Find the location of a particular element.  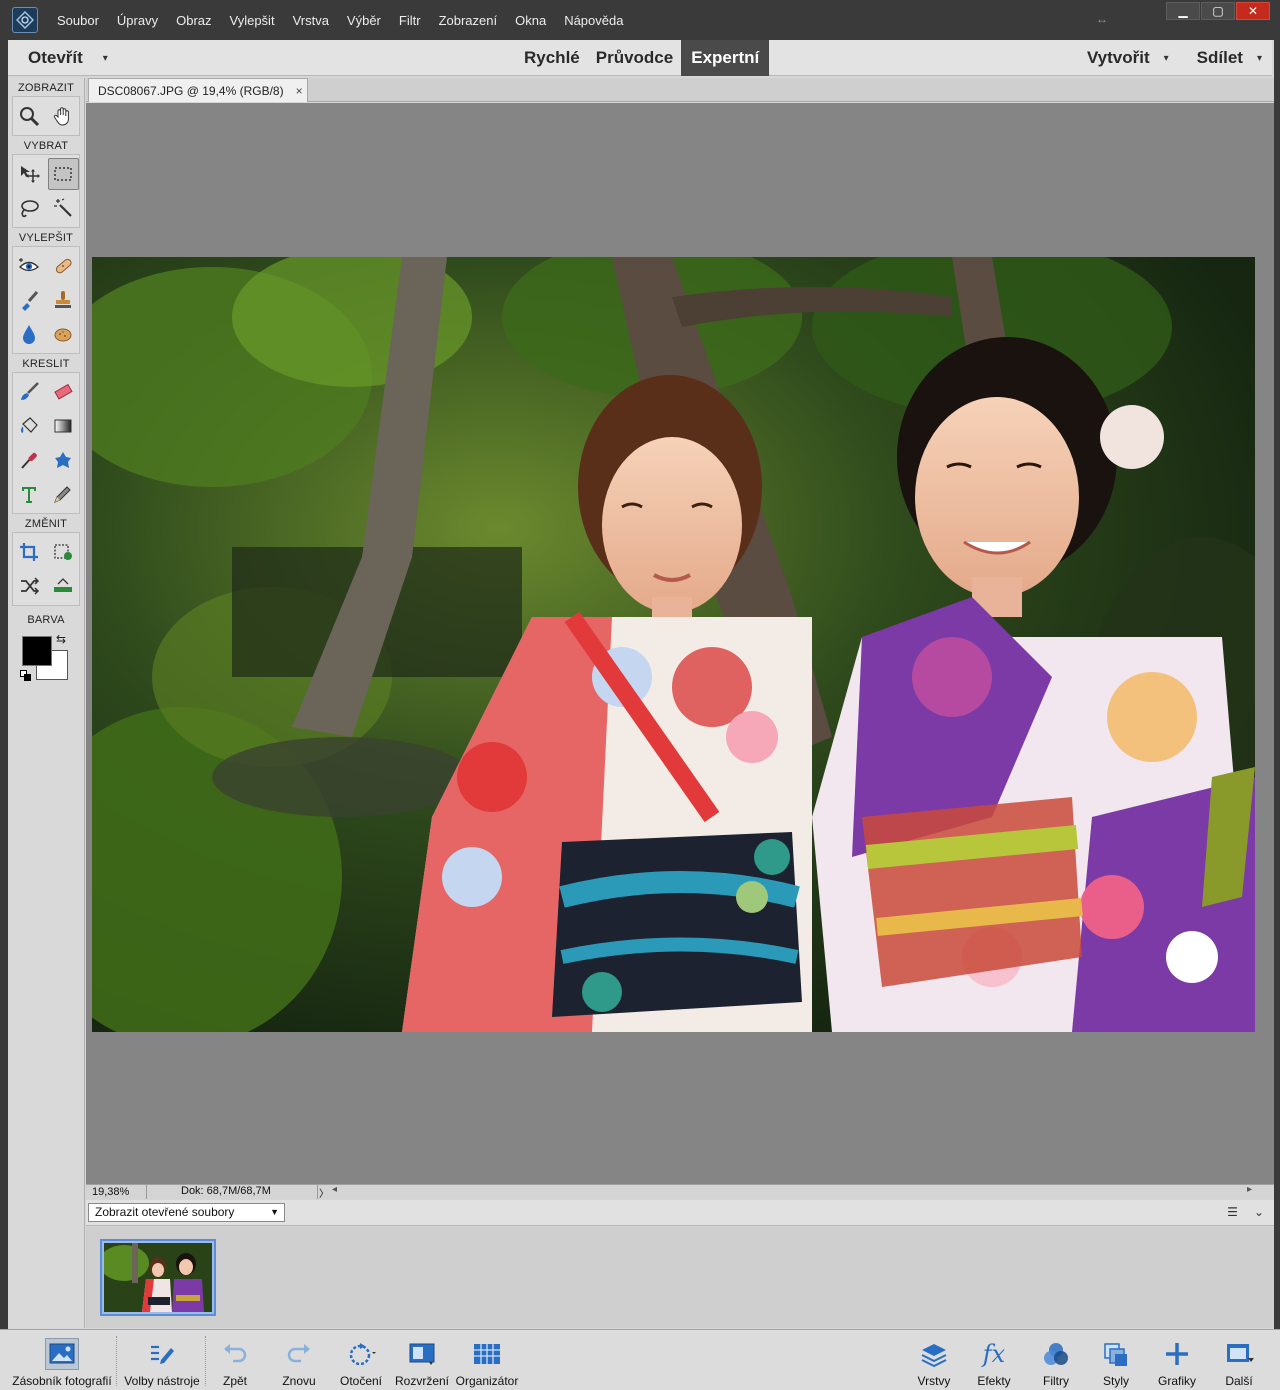

move-icon is located at coordinates (29, 174).